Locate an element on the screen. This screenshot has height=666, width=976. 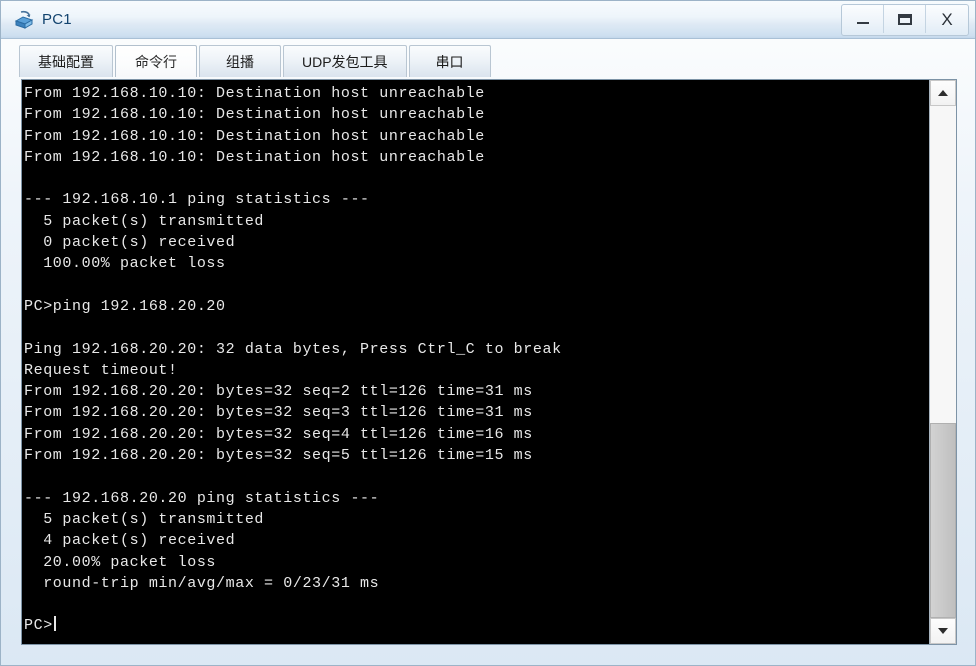
tab-0: 基础配置 is located at coordinates (66, 61).